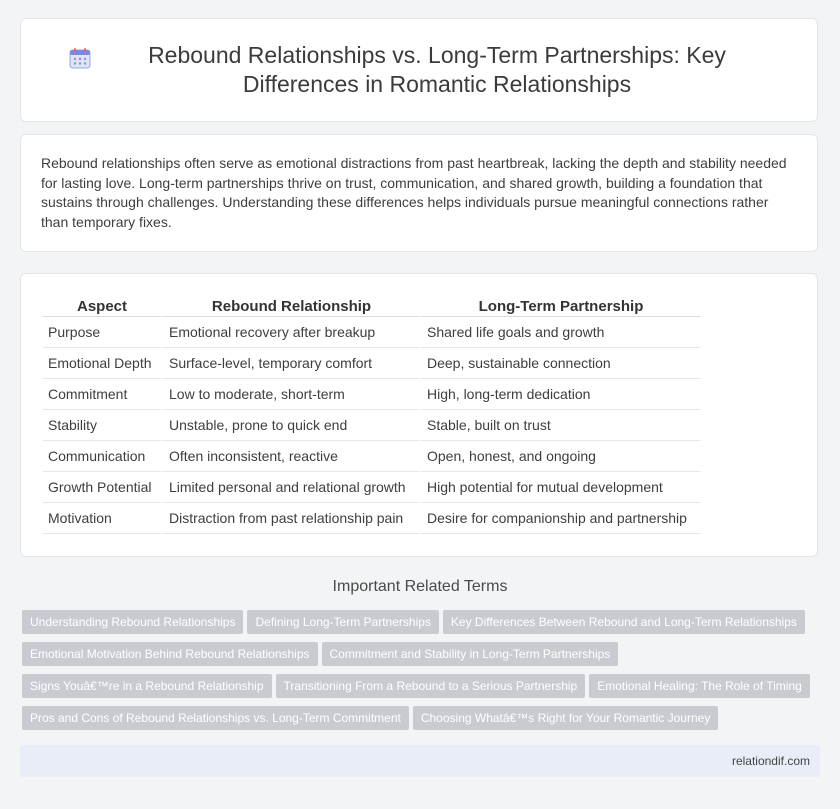 The height and width of the screenshot is (809, 840). Describe the element at coordinates (420, 586) in the screenshot. I see `related-terms-title: Important Related Terms` at that location.